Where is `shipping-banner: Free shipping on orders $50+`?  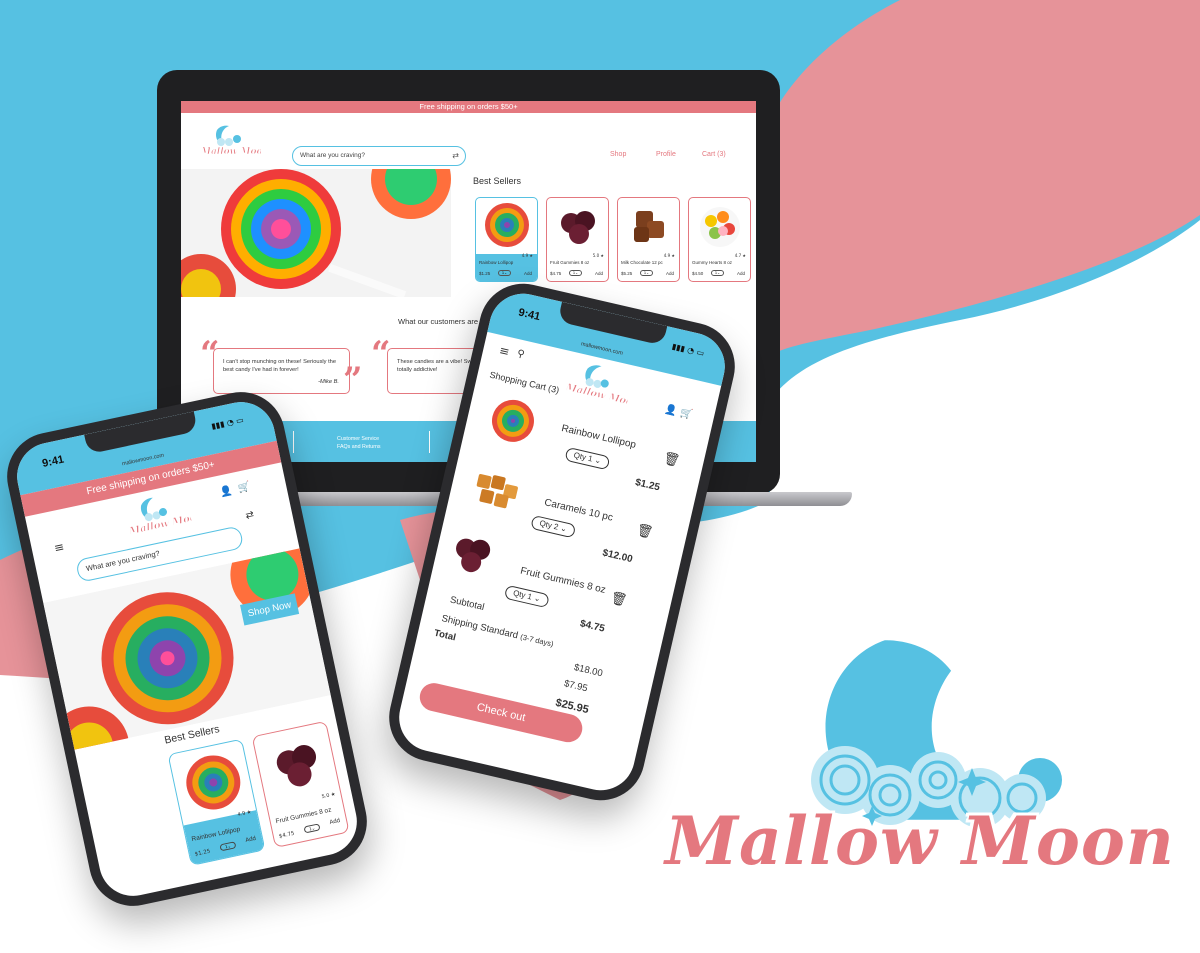 shipping-banner: Free shipping on orders $50+ is located at coordinates (468, 107).